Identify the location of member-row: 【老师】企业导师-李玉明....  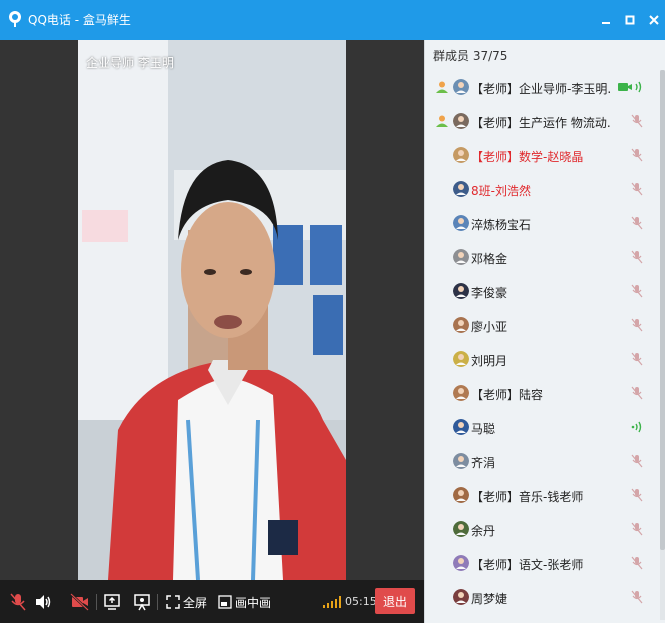
(543, 87).